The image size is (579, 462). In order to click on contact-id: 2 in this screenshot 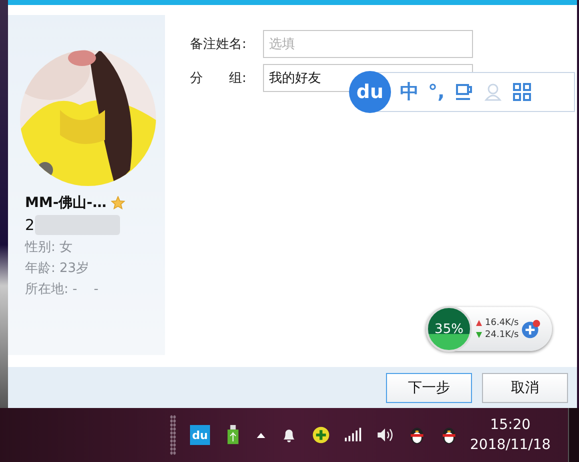, I will do `click(30, 225)`.